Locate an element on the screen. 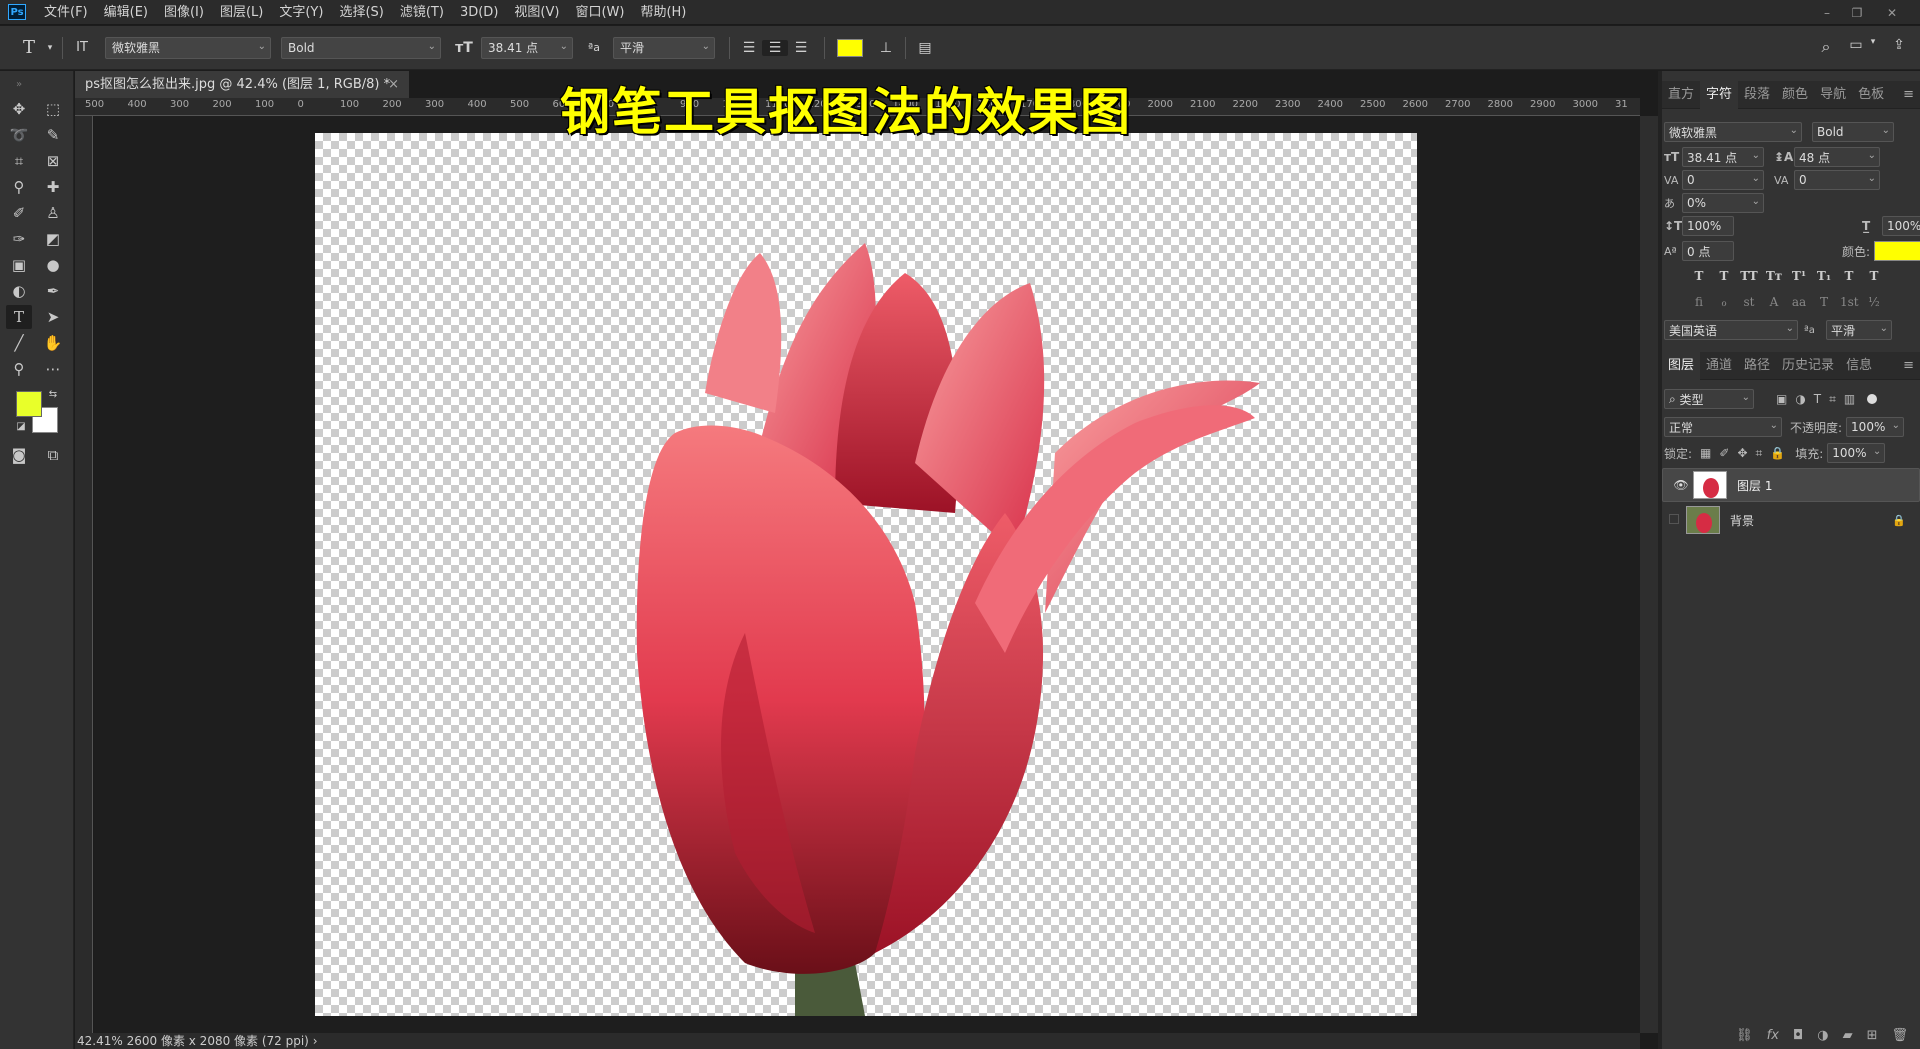 The image size is (1920, 1049). layer-row-background: 背景 🔒 is located at coordinates (1791, 520).